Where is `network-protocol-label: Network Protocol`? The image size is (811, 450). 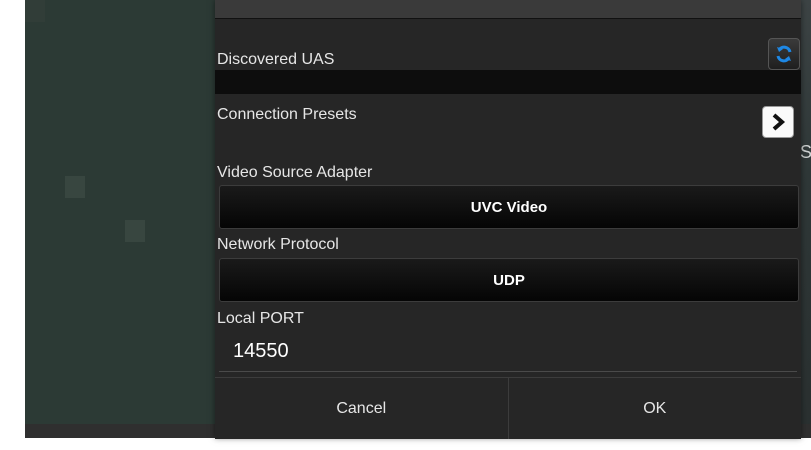 network-protocol-label: Network Protocol is located at coordinates (278, 244).